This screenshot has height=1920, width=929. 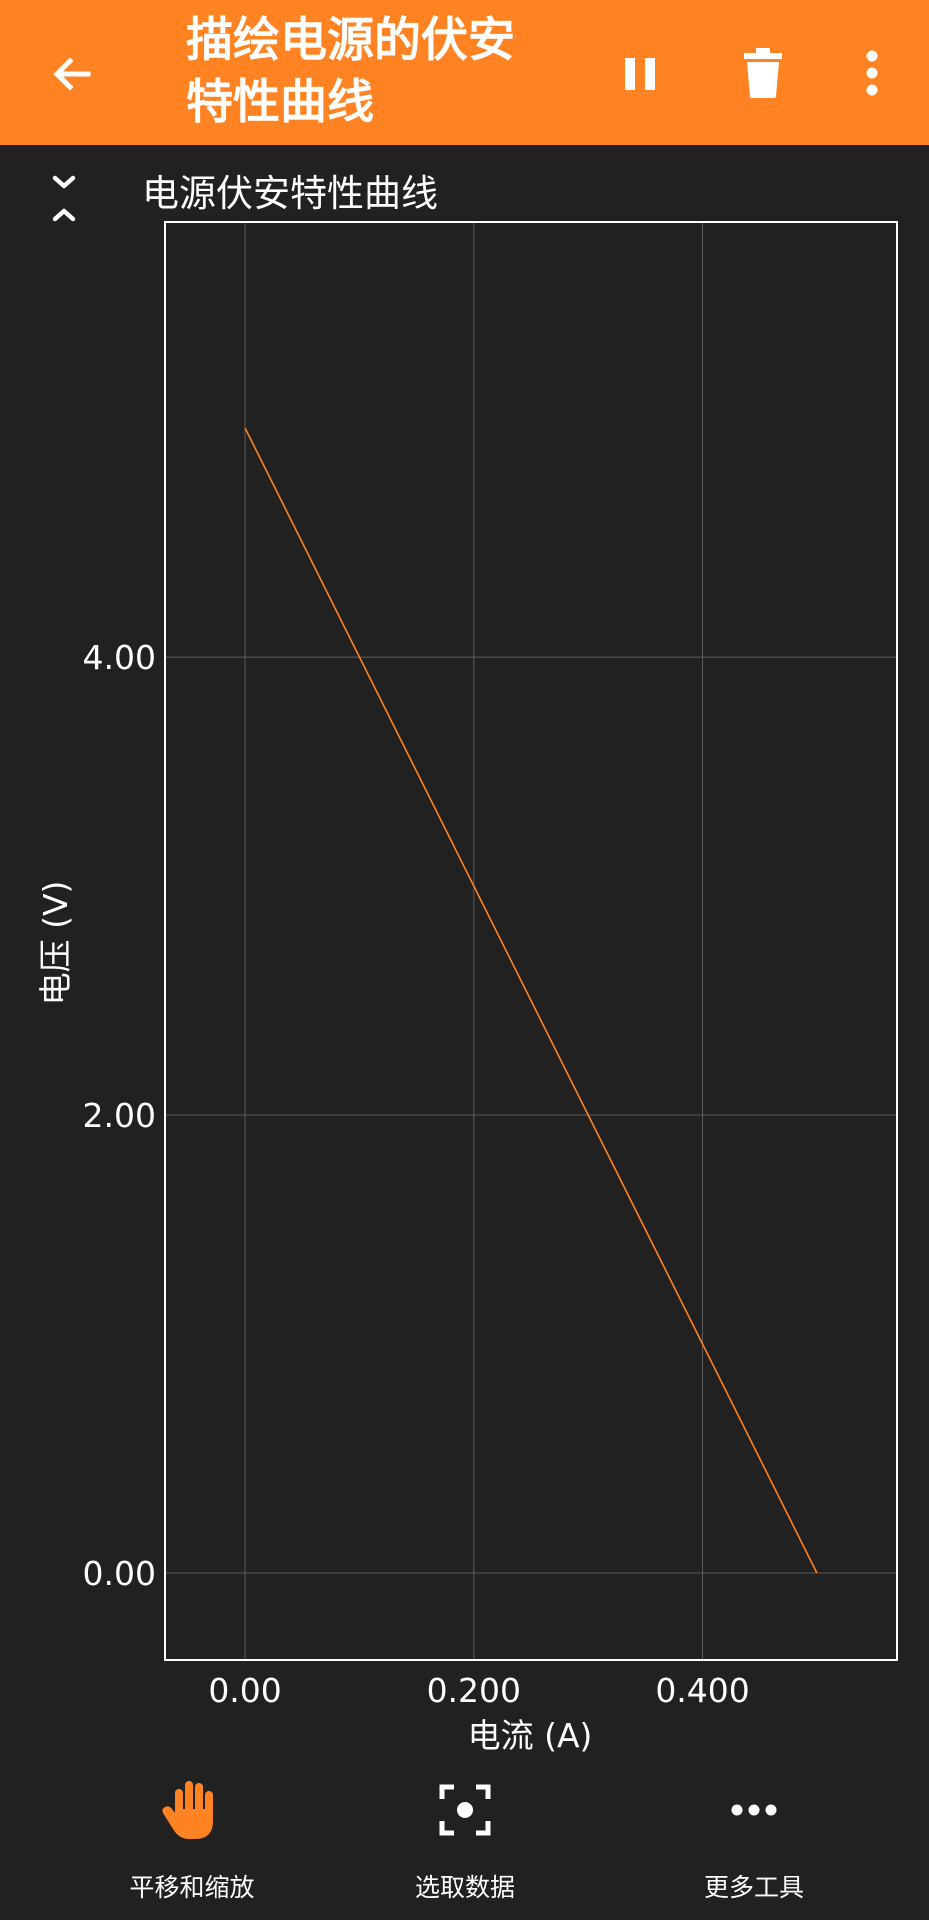 I want to click on select-data-label: 选取数据, so click(x=464, y=1887).